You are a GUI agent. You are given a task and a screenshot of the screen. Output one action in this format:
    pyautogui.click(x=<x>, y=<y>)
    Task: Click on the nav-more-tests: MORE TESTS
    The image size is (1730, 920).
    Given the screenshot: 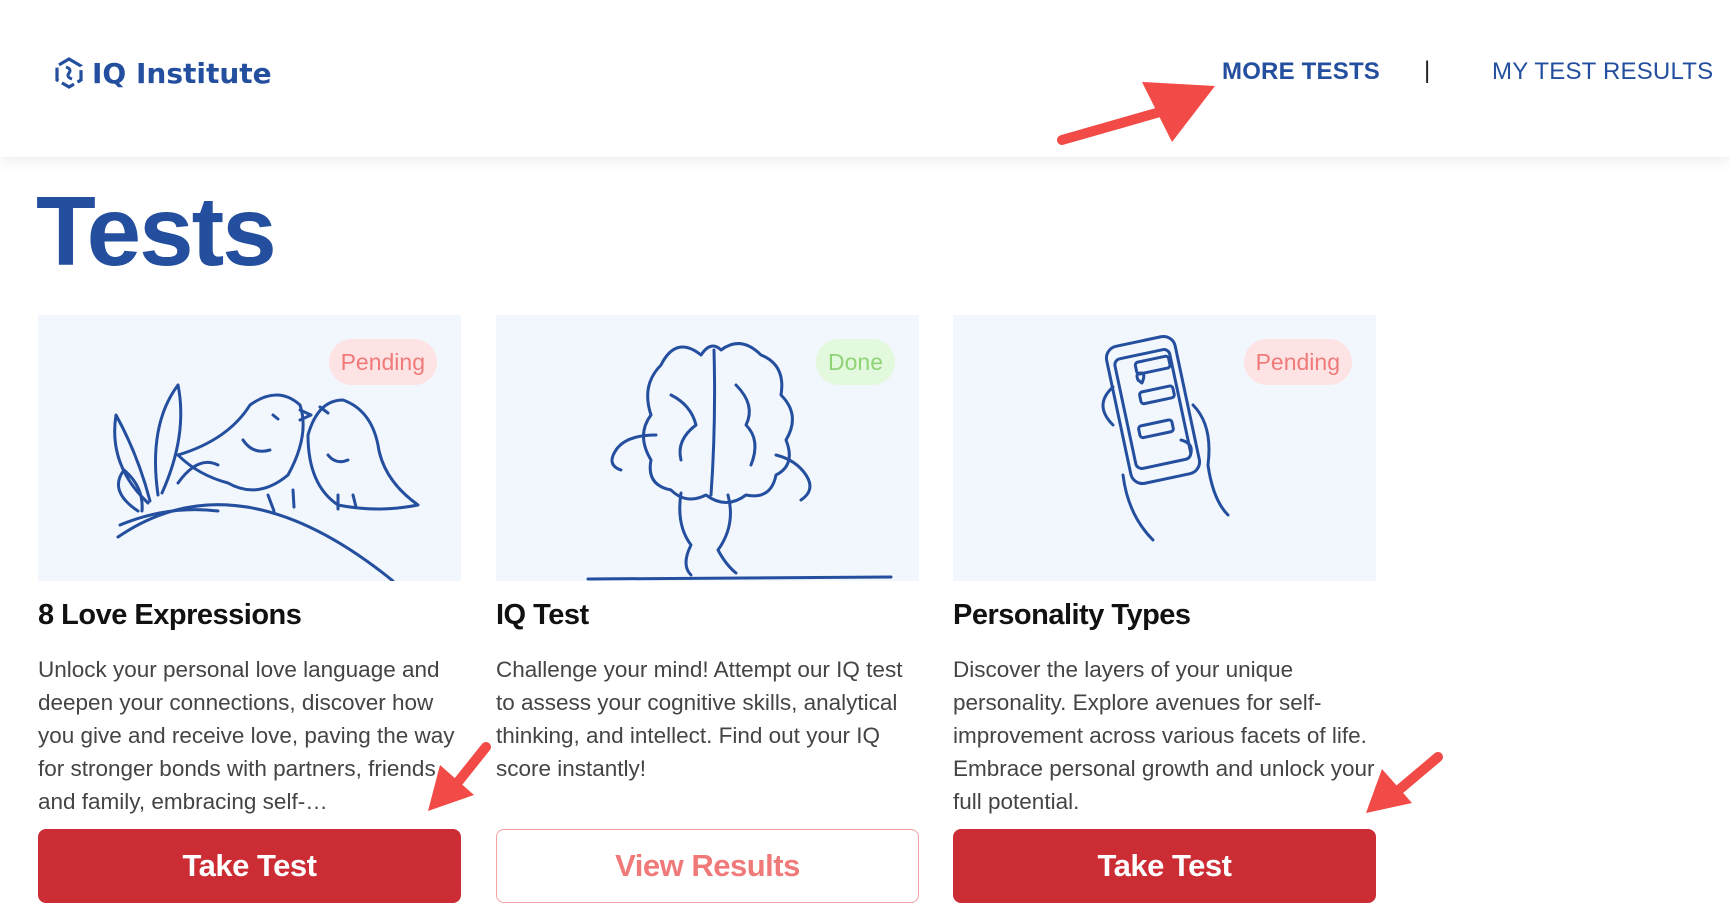 What is the action you would take?
    pyautogui.click(x=1301, y=72)
    